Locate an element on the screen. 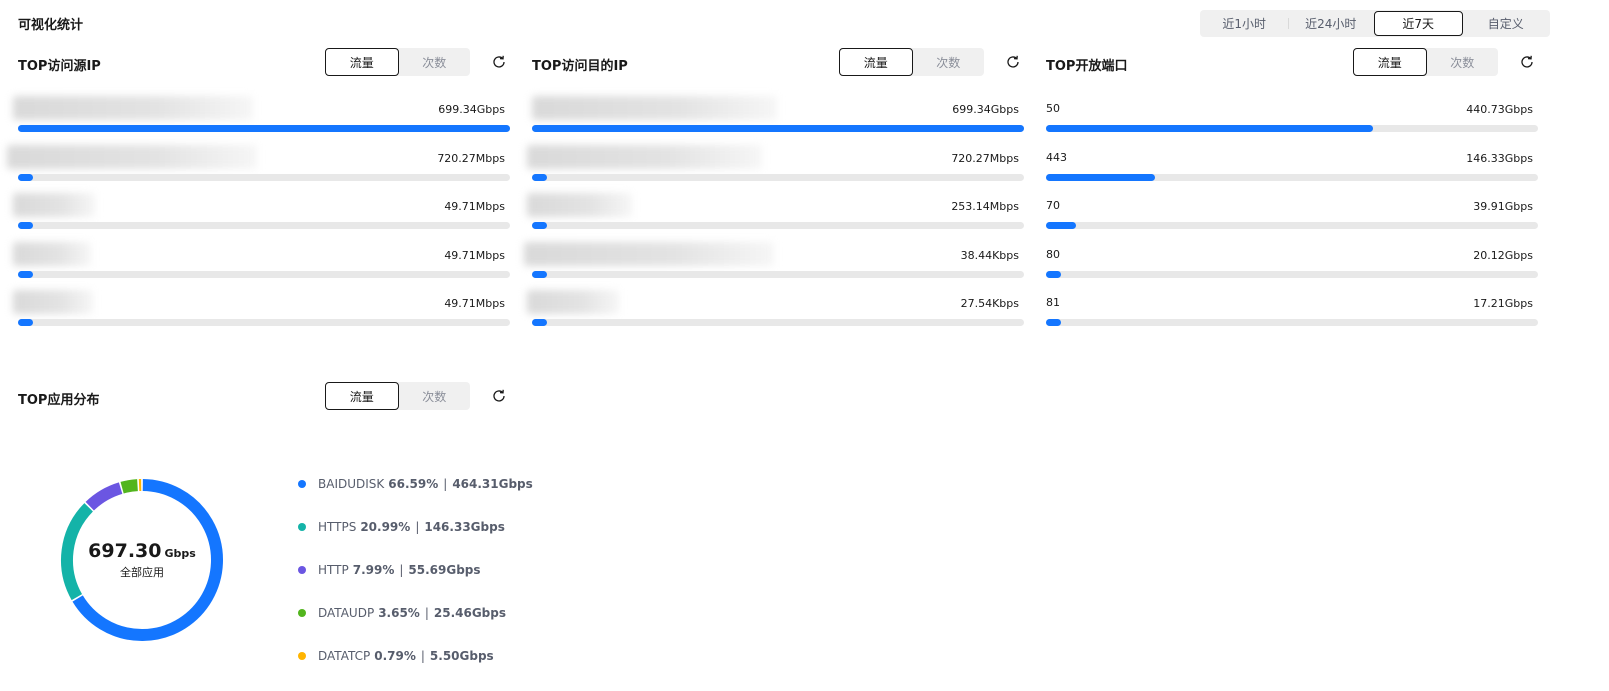 This screenshot has height=691, width=1609. donut-total-unit: Gbps is located at coordinates (180, 553).